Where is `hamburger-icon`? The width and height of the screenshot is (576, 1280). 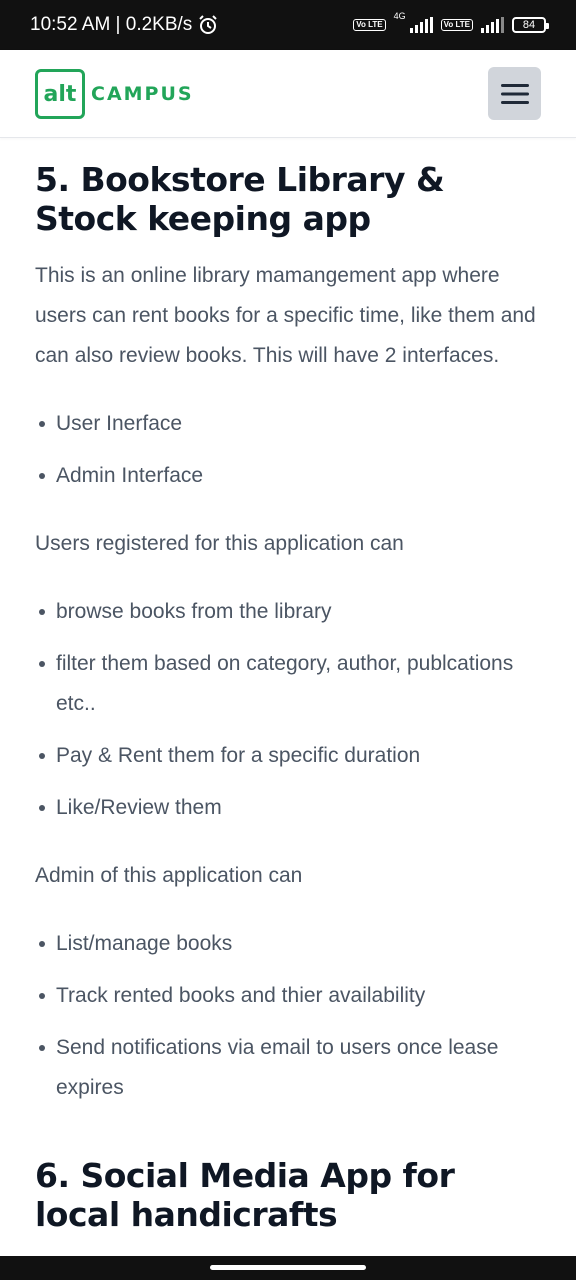
hamburger-icon is located at coordinates (514, 93).